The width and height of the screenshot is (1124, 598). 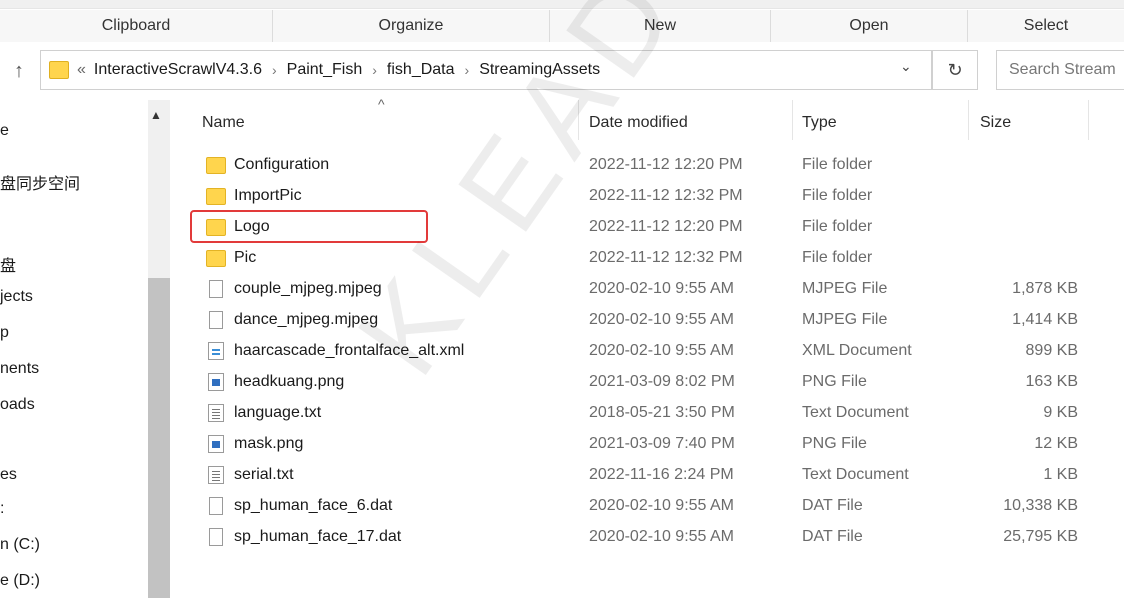 I want to click on breadcrumb-item: Paint_Fish, so click(x=325, y=70).